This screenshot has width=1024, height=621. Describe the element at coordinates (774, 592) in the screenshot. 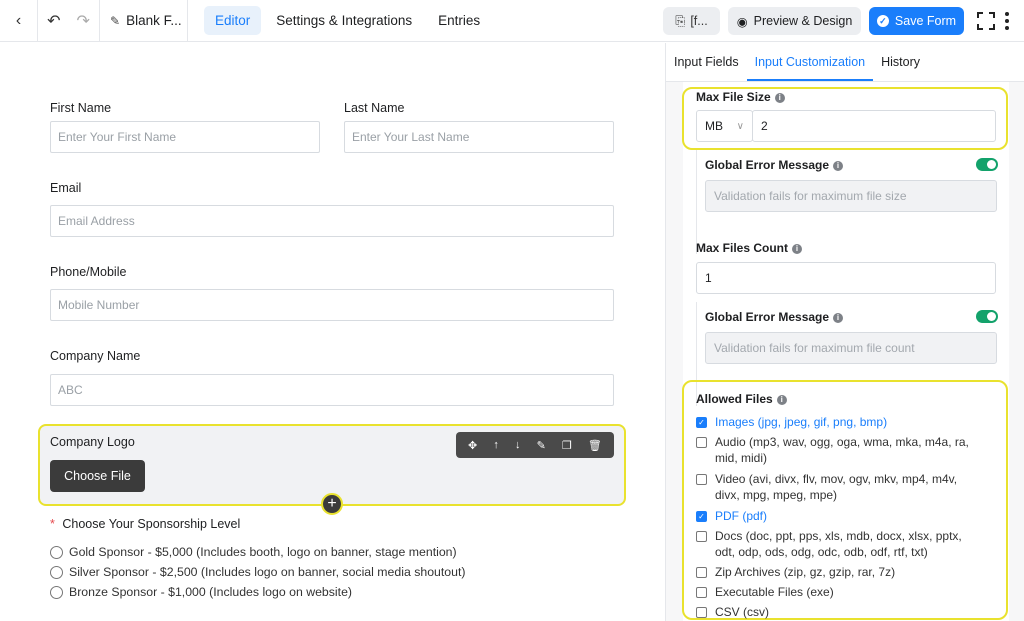

I see `checkbox-label: Executable Files (exe)` at that location.